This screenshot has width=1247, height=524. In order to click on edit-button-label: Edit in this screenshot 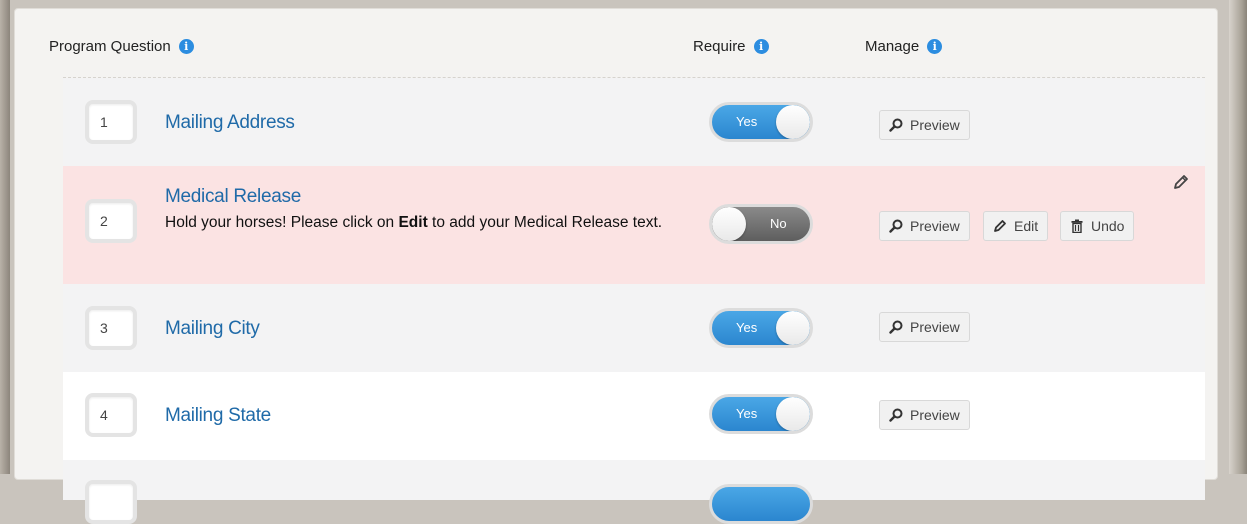, I will do `click(1026, 226)`.